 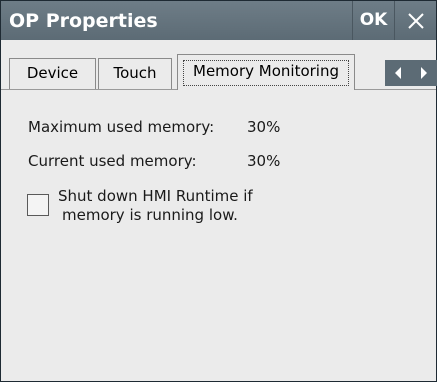 What do you see at coordinates (218, 20) in the screenshot?
I see `title-bar: OP Properties OK` at bounding box center [218, 20].